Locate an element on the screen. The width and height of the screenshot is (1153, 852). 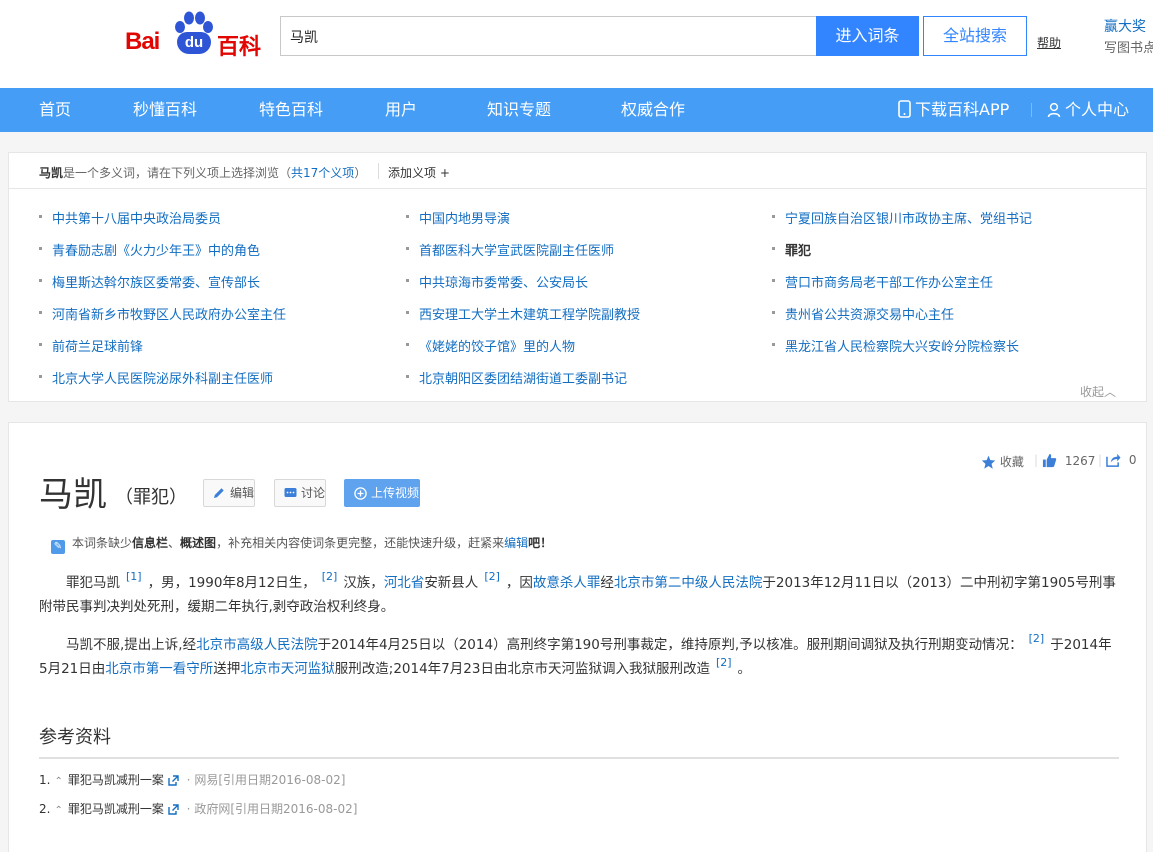
sense-item: 中共第十八届中央政治局委员 is located at coordinates (130, 217).